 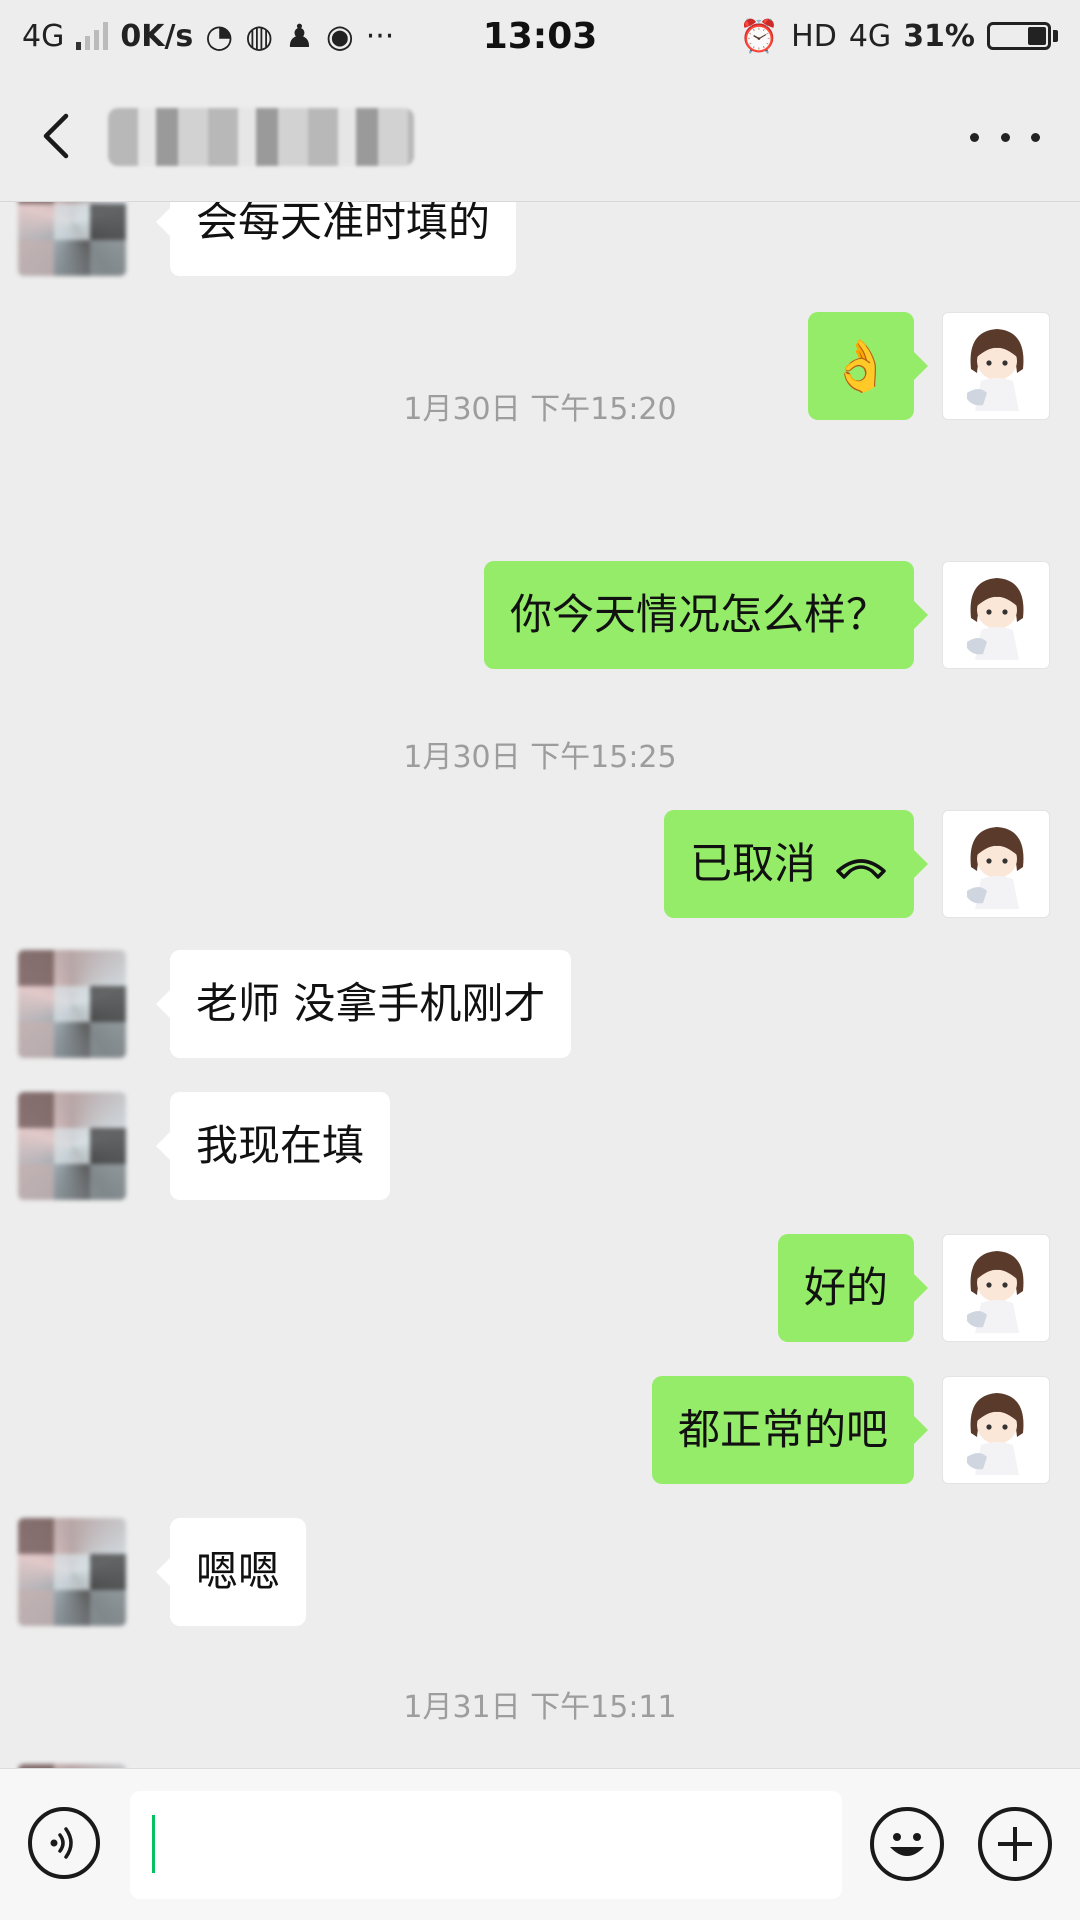 I want to click on hd-indicator: HD, so click(x=814, y=36).